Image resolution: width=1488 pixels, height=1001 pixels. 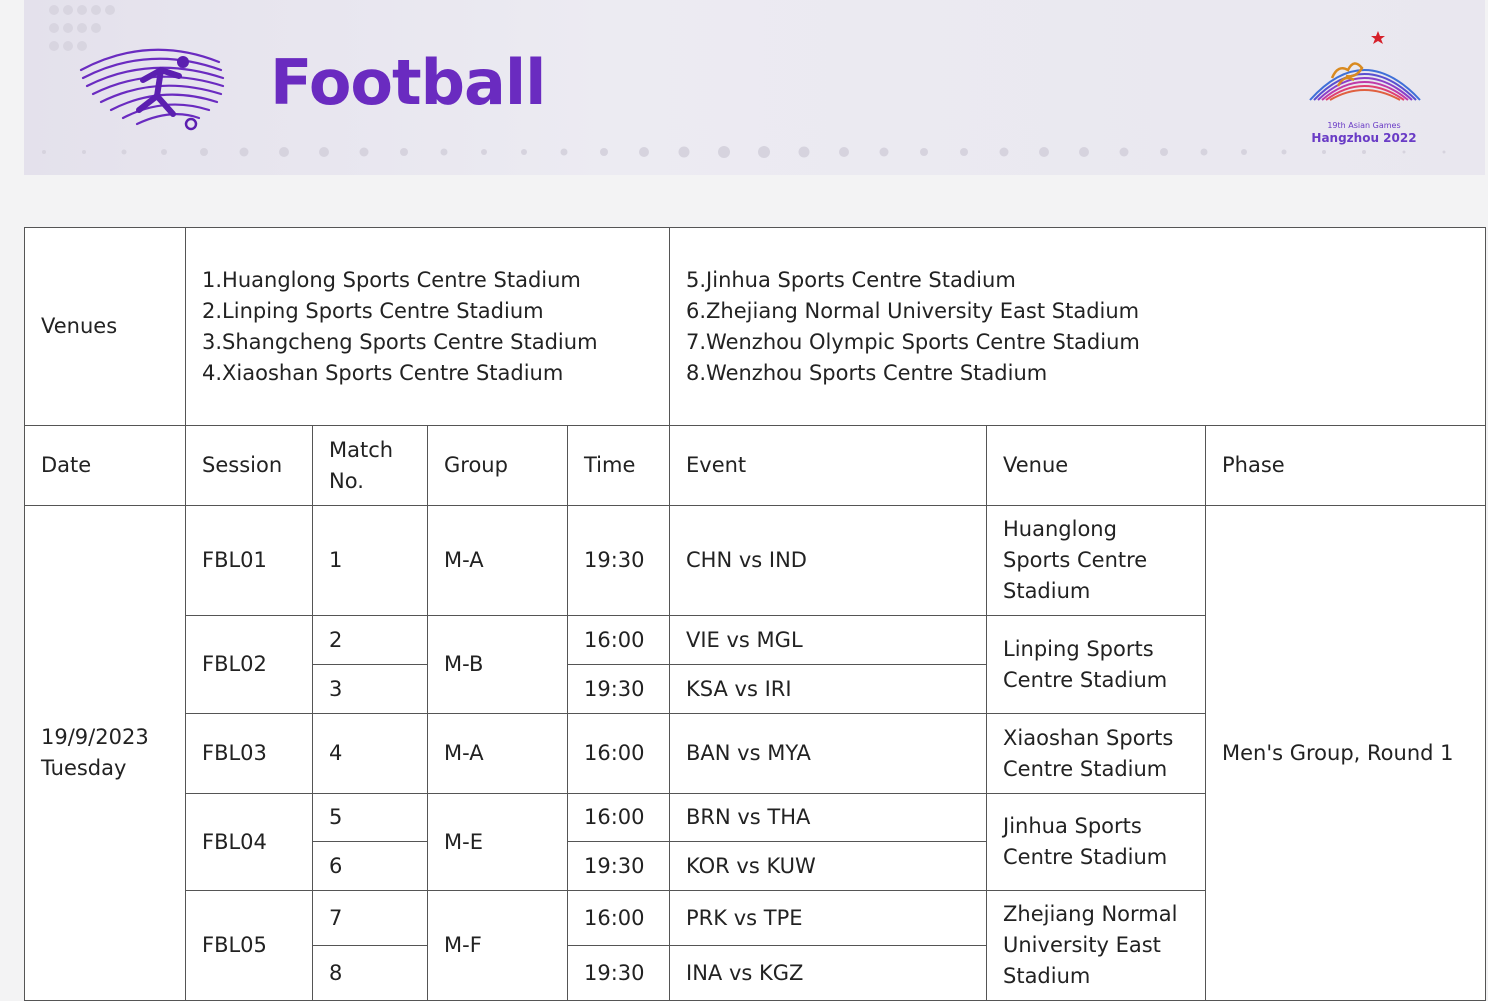 I want to click on match-no-header-line2: No., so click(x=346, y=480).